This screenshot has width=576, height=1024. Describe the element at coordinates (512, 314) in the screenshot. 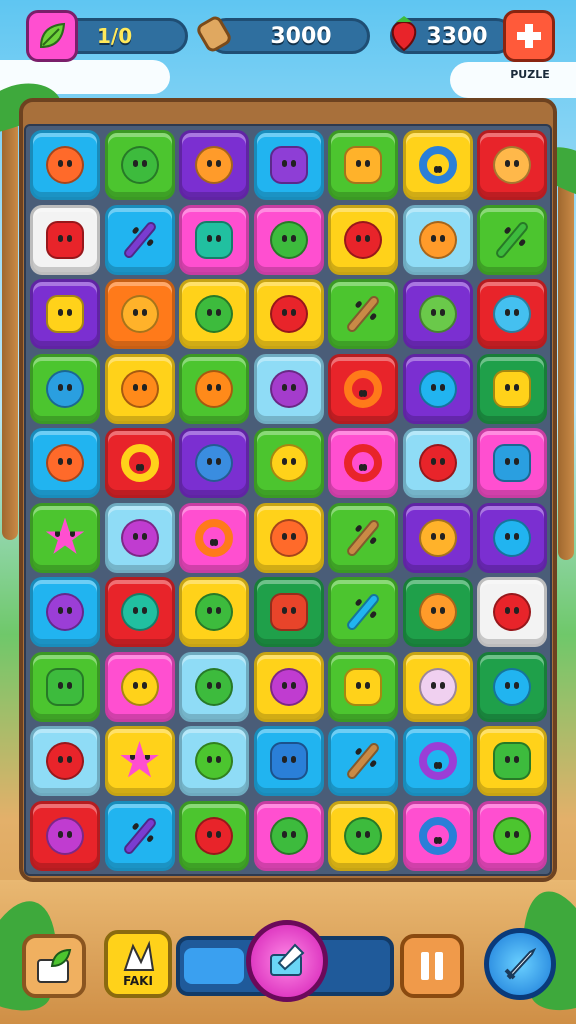

I see `tile-r3-c7` at that location.